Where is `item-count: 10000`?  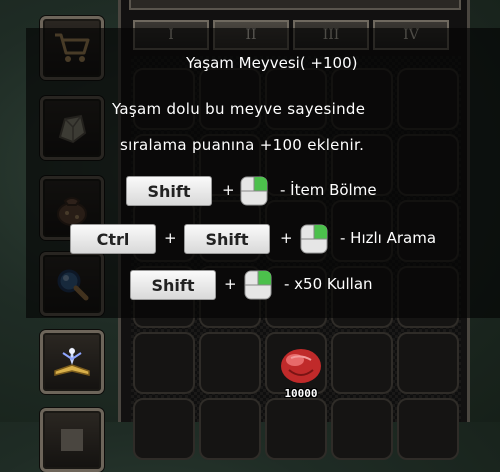 item-count: 10000 is located at coordinates (301, 393).